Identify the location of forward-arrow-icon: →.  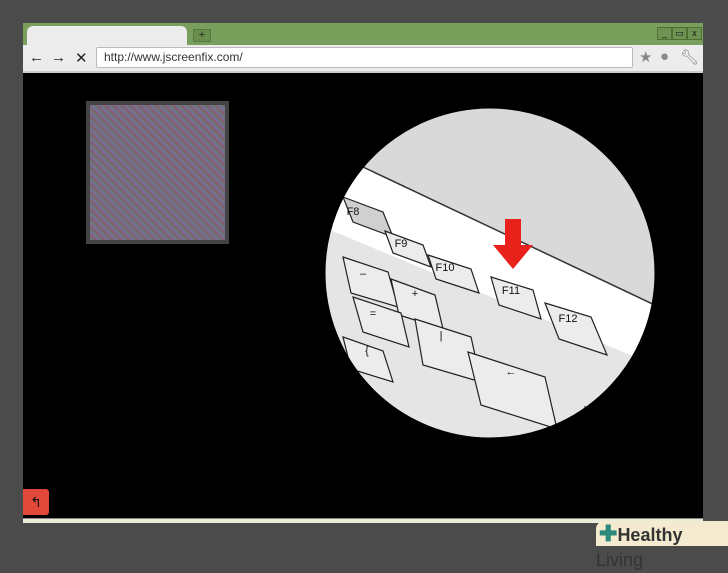
(58, 57).